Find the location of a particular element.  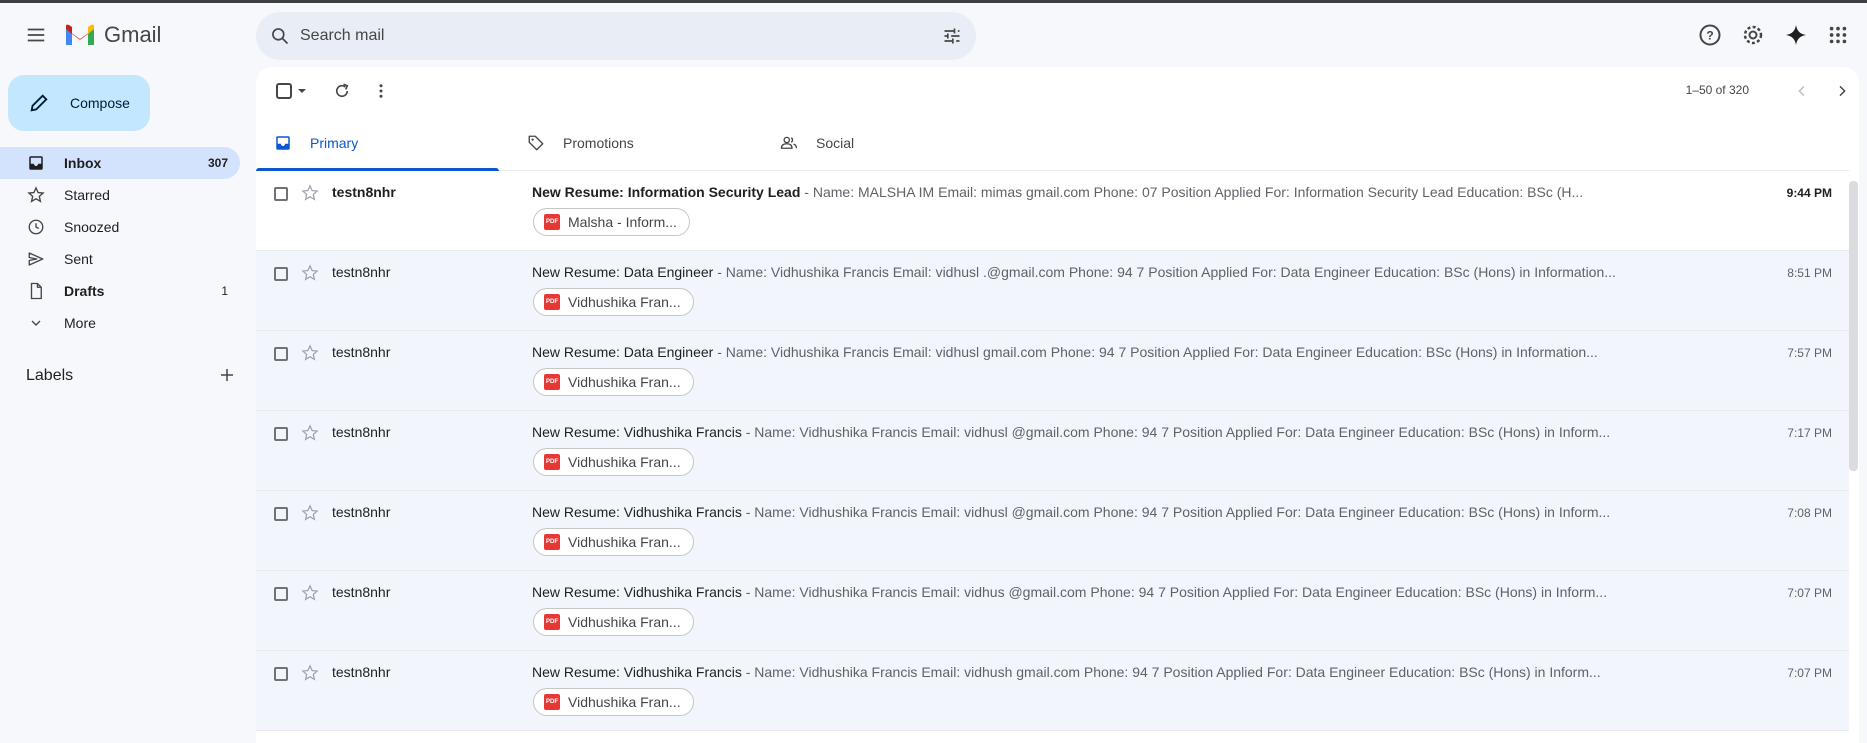

more-options-icon is located at coordinates (381, 91).